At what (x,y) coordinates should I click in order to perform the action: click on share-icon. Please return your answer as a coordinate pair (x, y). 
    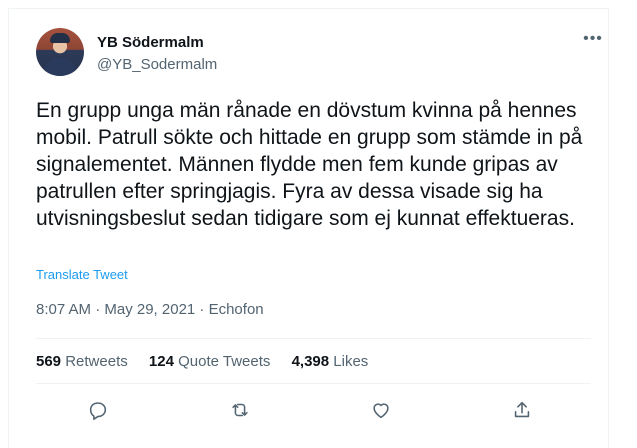
    Looking at the image, I should click on (522, 409).